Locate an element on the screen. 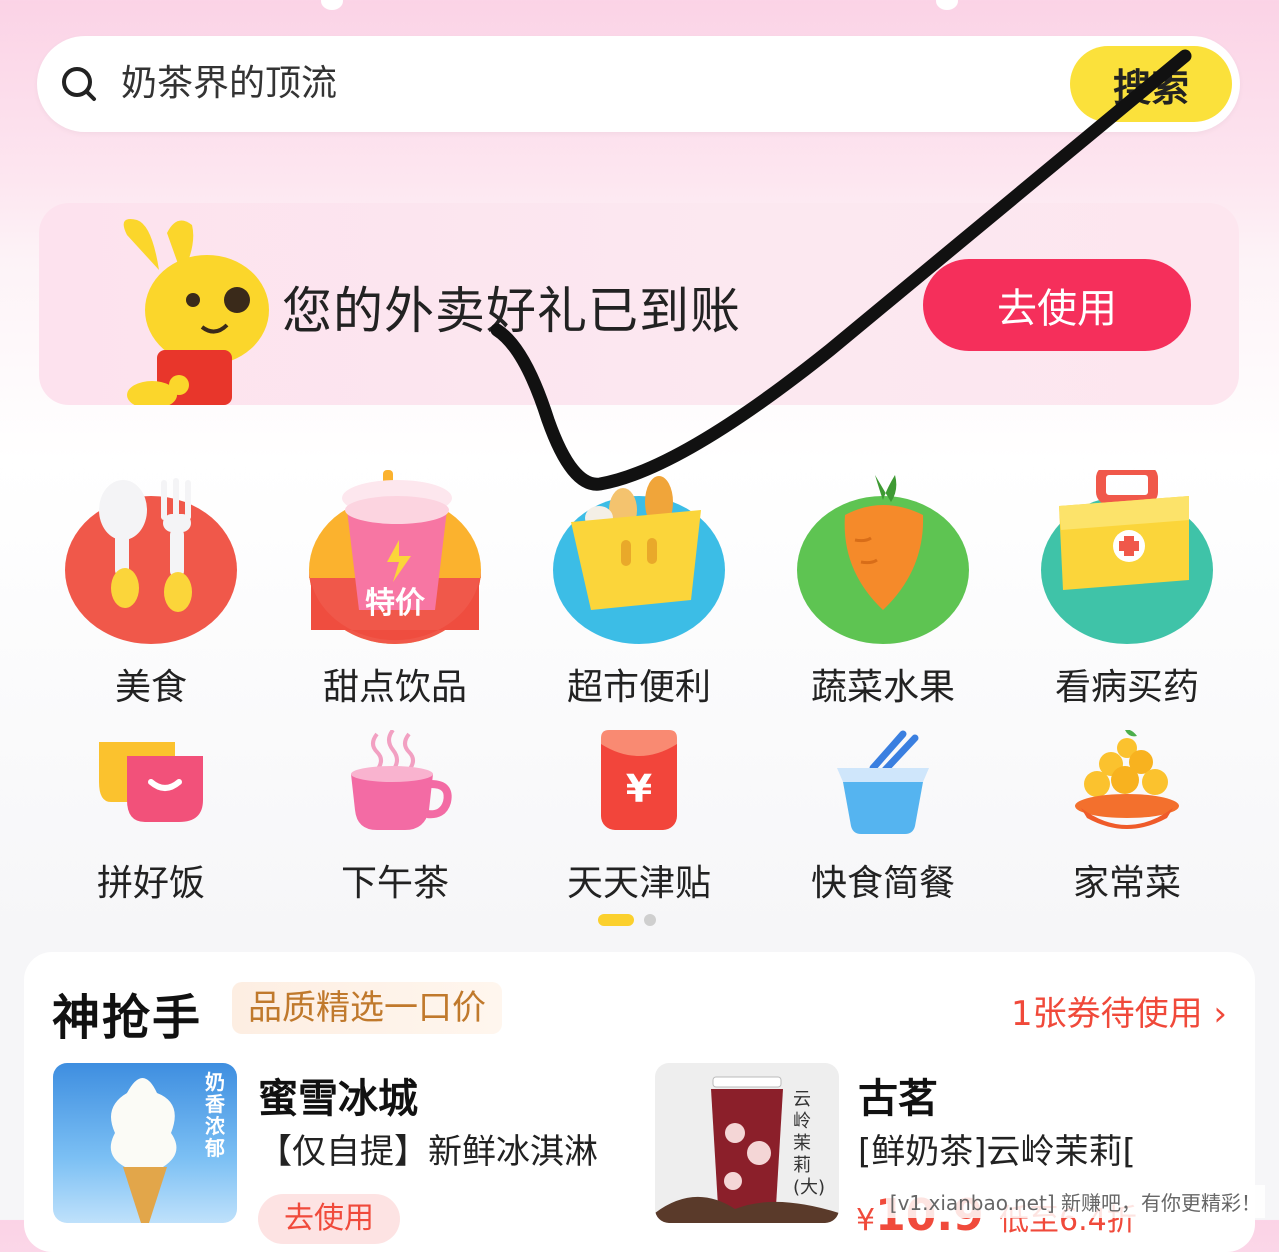 The height and width of the screenshot is (1252, 1279). search-button: 搜索 is located at coordinates (1151, 84).